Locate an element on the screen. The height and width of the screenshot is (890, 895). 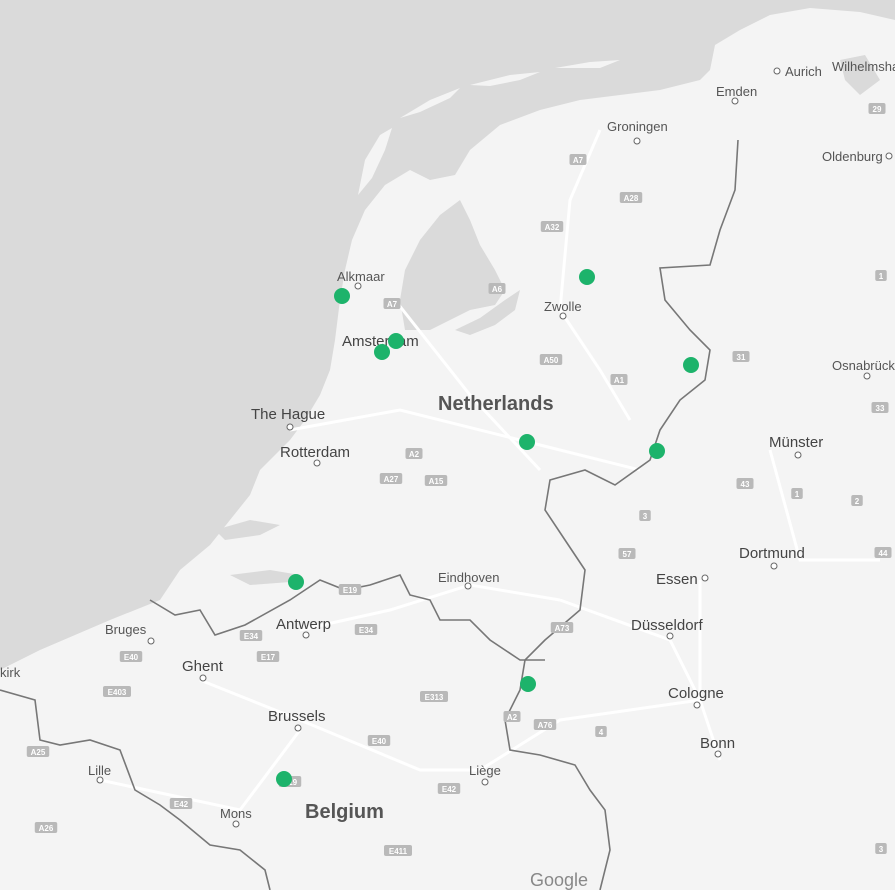
city-label-aurich: Aurich is located at coordinates (803, 71).